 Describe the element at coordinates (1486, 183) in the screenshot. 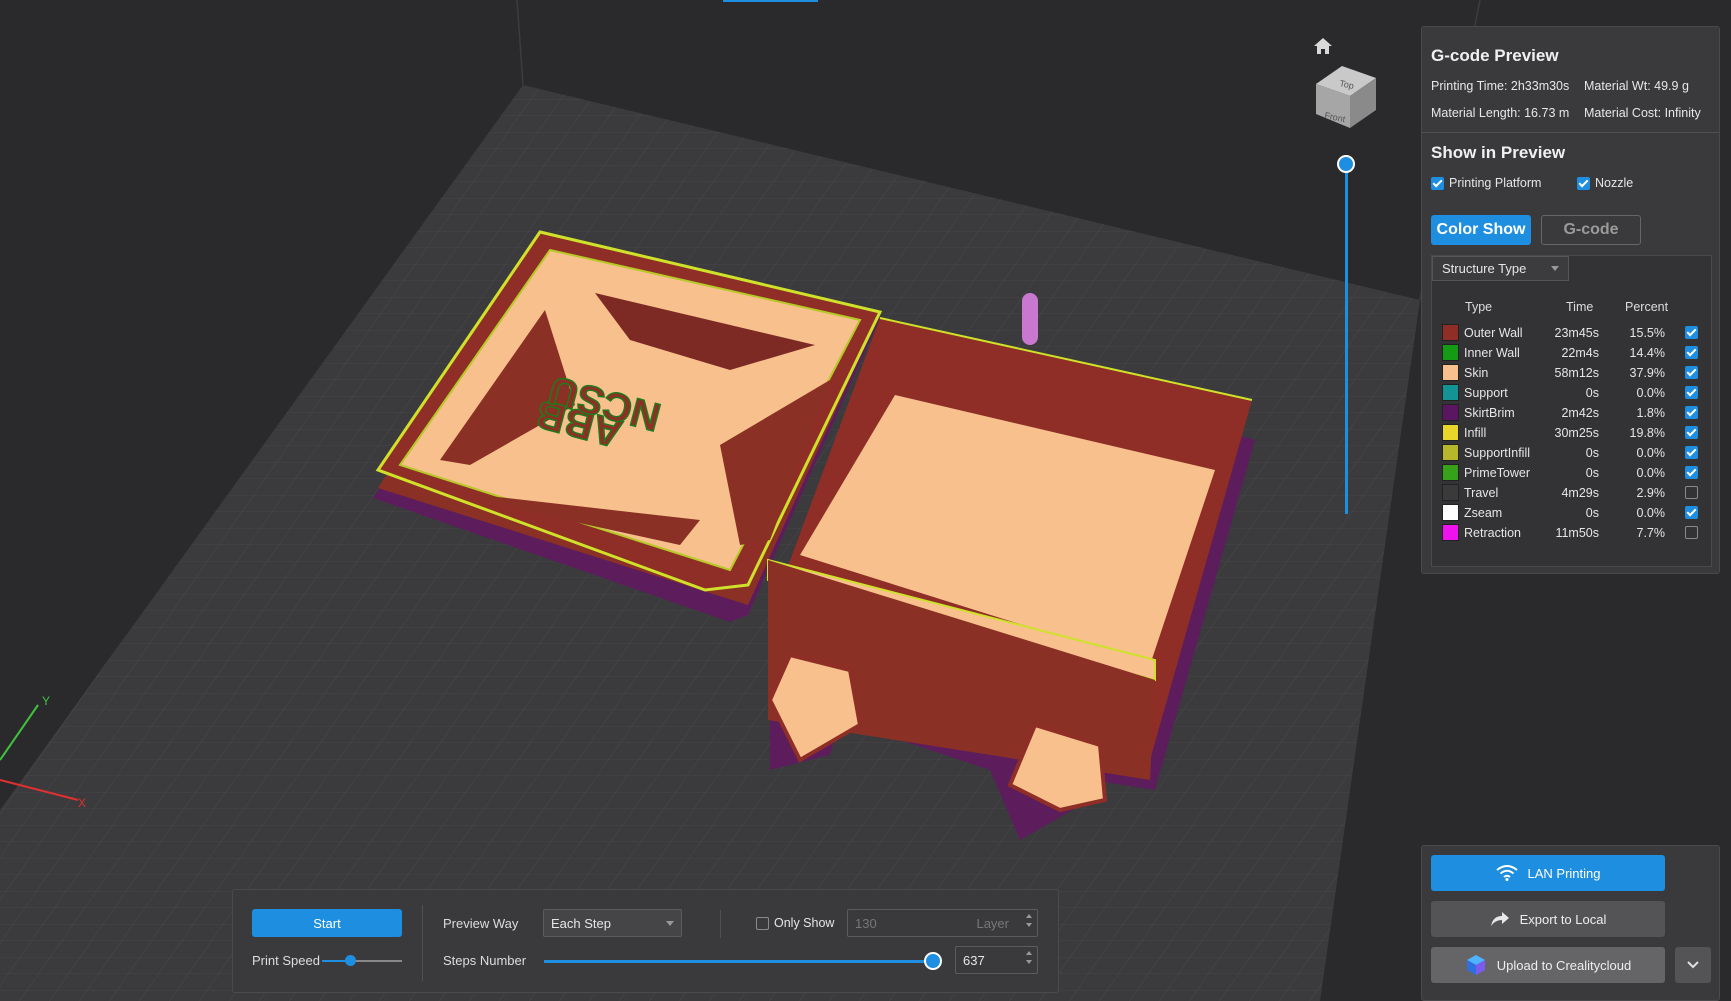

I see `printing-platform-checkbox: Printing Platform` at that location.